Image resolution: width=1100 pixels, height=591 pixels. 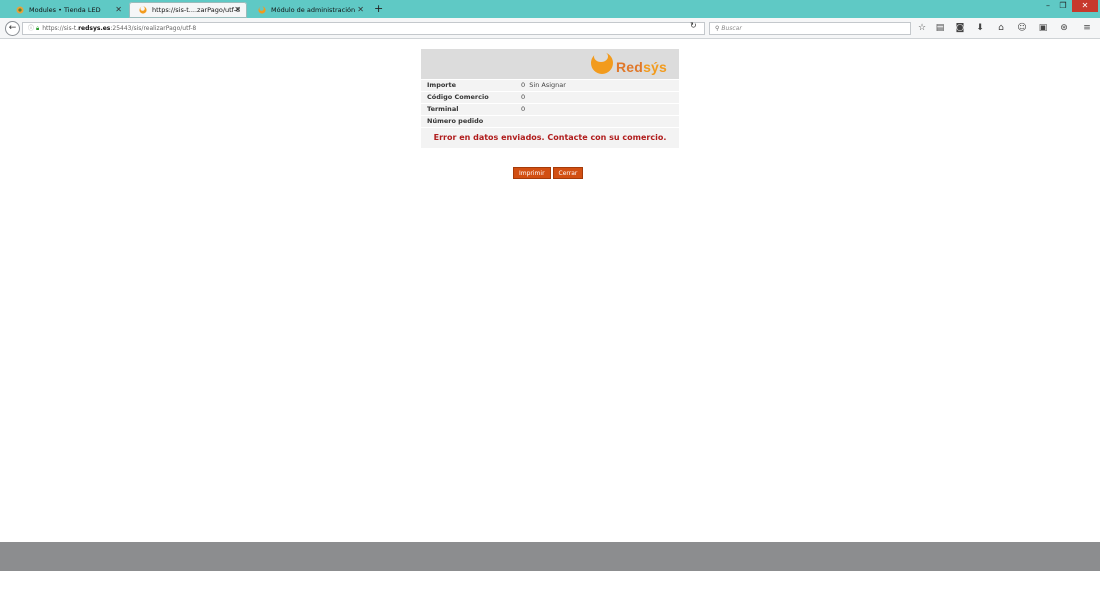 I want to click on detail-label: Código Comercio, so click(x=458, y=97).